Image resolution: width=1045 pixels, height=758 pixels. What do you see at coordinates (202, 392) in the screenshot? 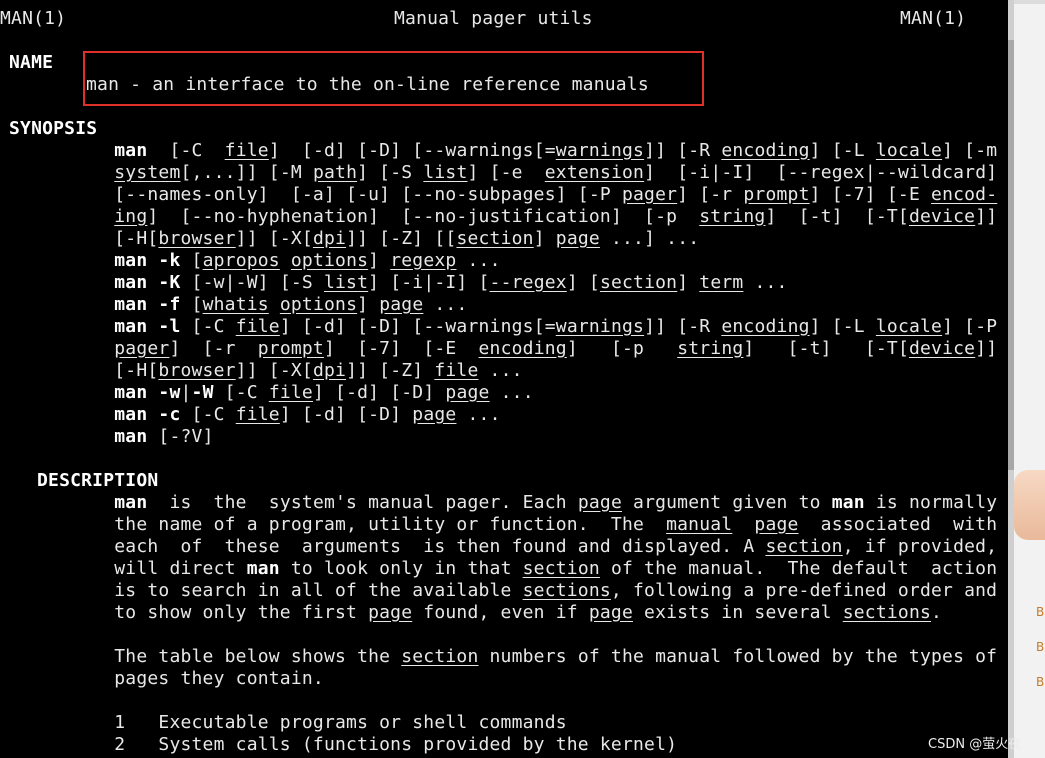
I see `man-keyword: -W` at bounding box center [202, 392].